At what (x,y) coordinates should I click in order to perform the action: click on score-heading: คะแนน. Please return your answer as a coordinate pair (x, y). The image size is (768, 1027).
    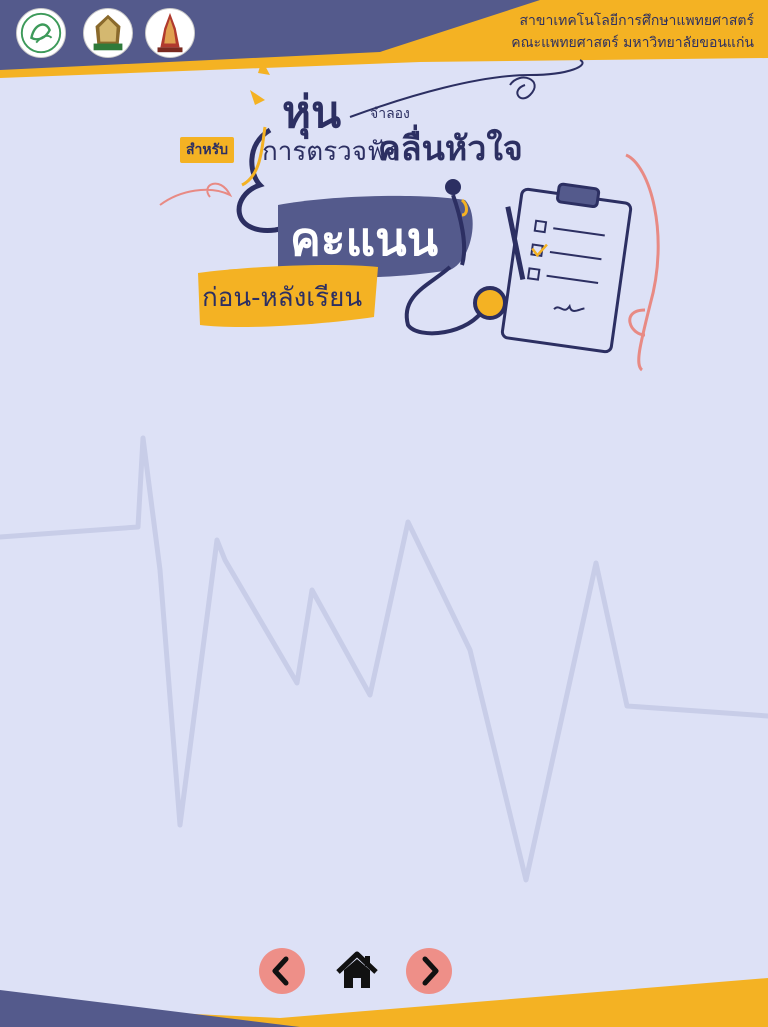
    Looking at the image, I should click on (364, 239).